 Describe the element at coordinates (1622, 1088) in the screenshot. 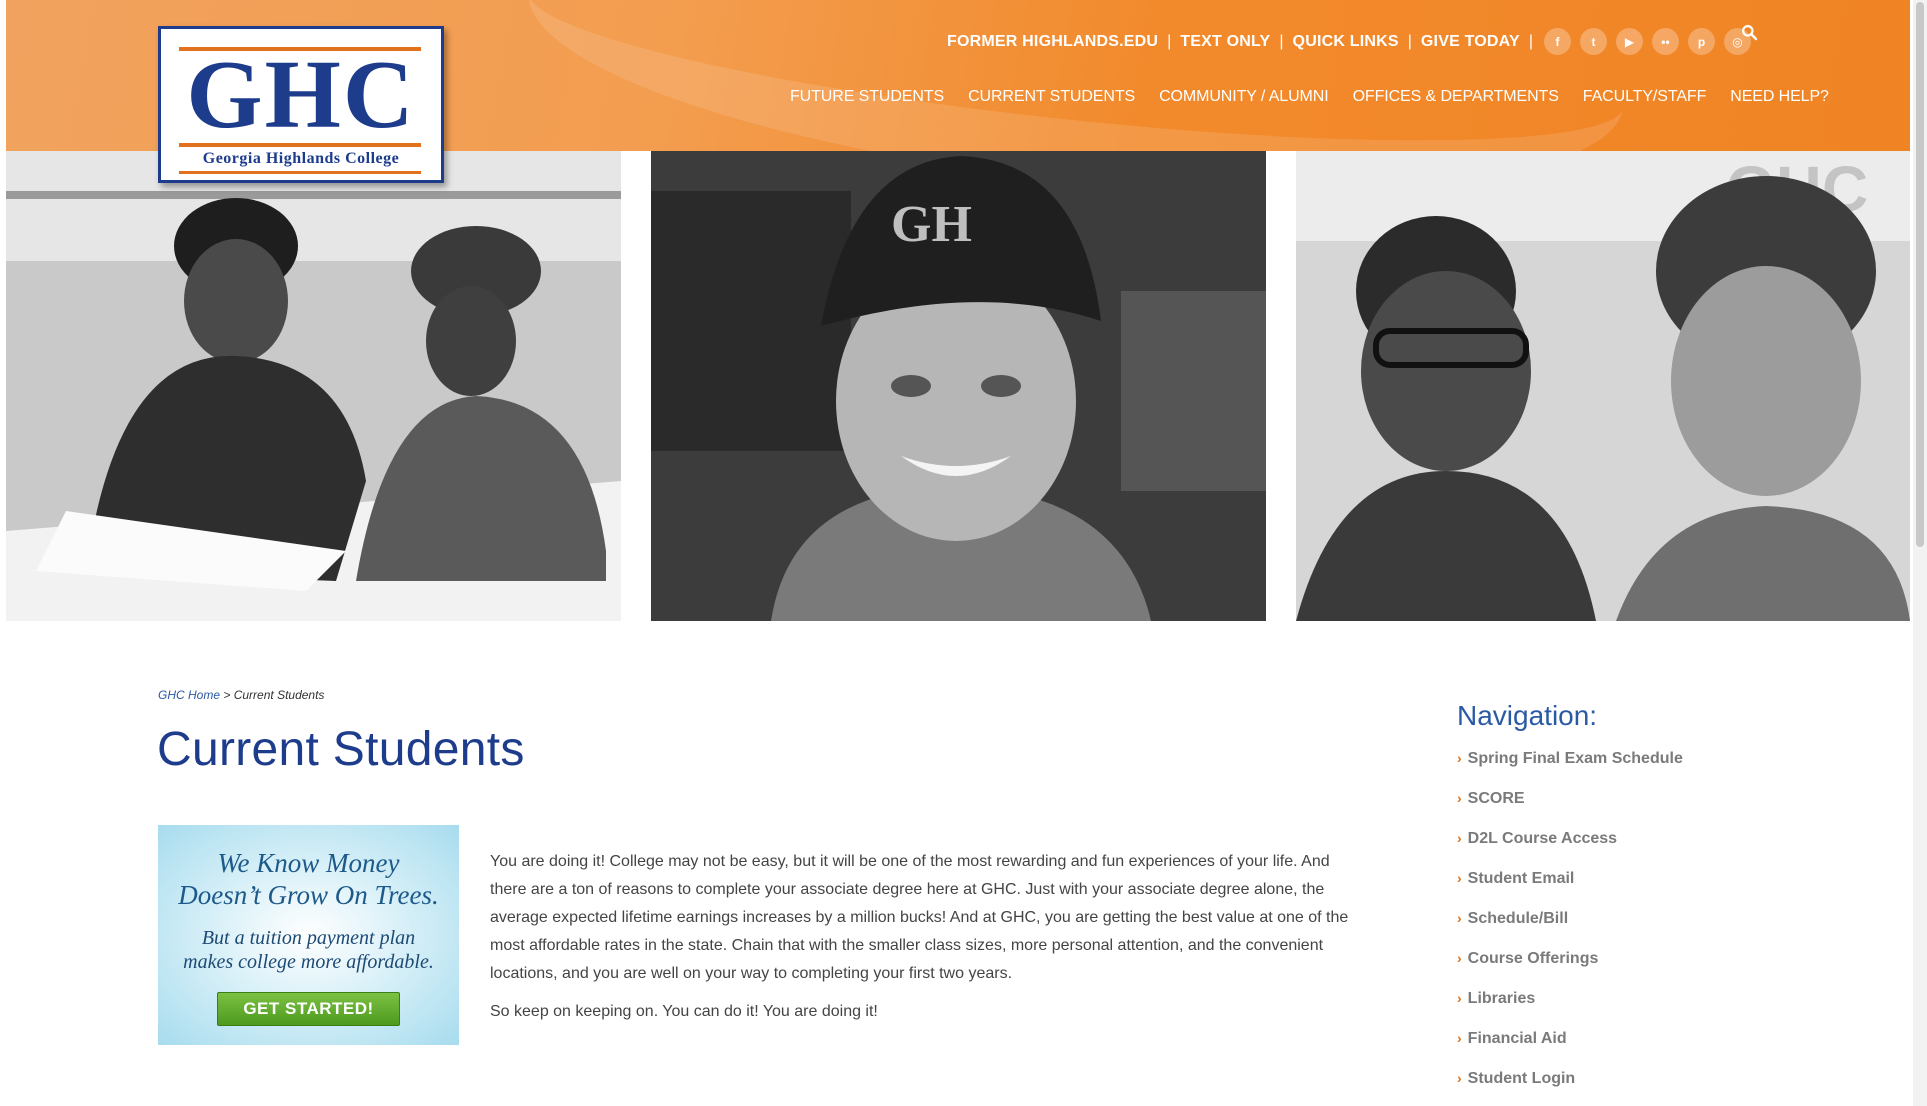

I see `sidebar-item-student-login: › Student Login` at that location.